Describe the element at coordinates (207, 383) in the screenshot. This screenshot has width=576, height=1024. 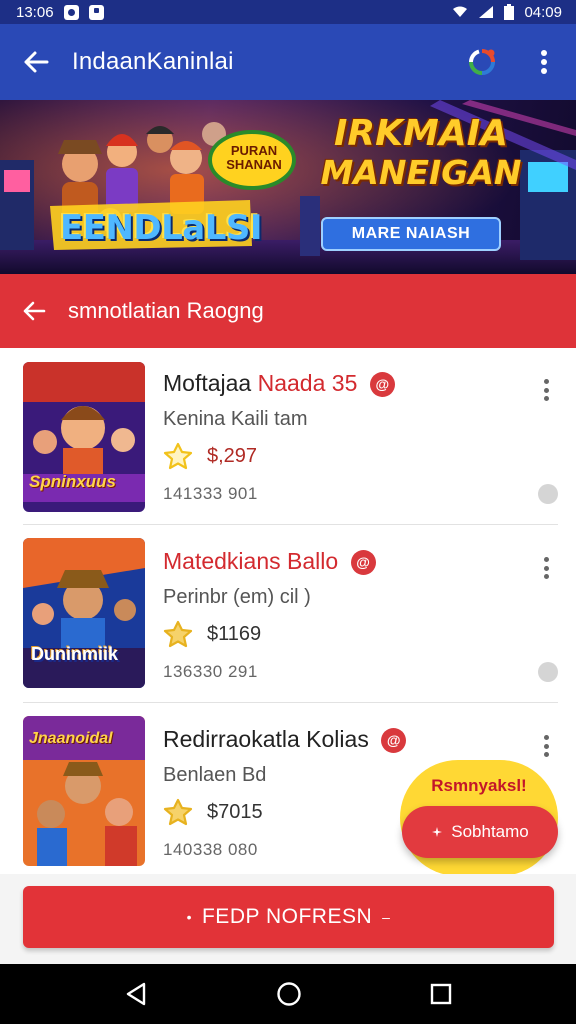
I see `item-title-main: Moftajaa` at that location.